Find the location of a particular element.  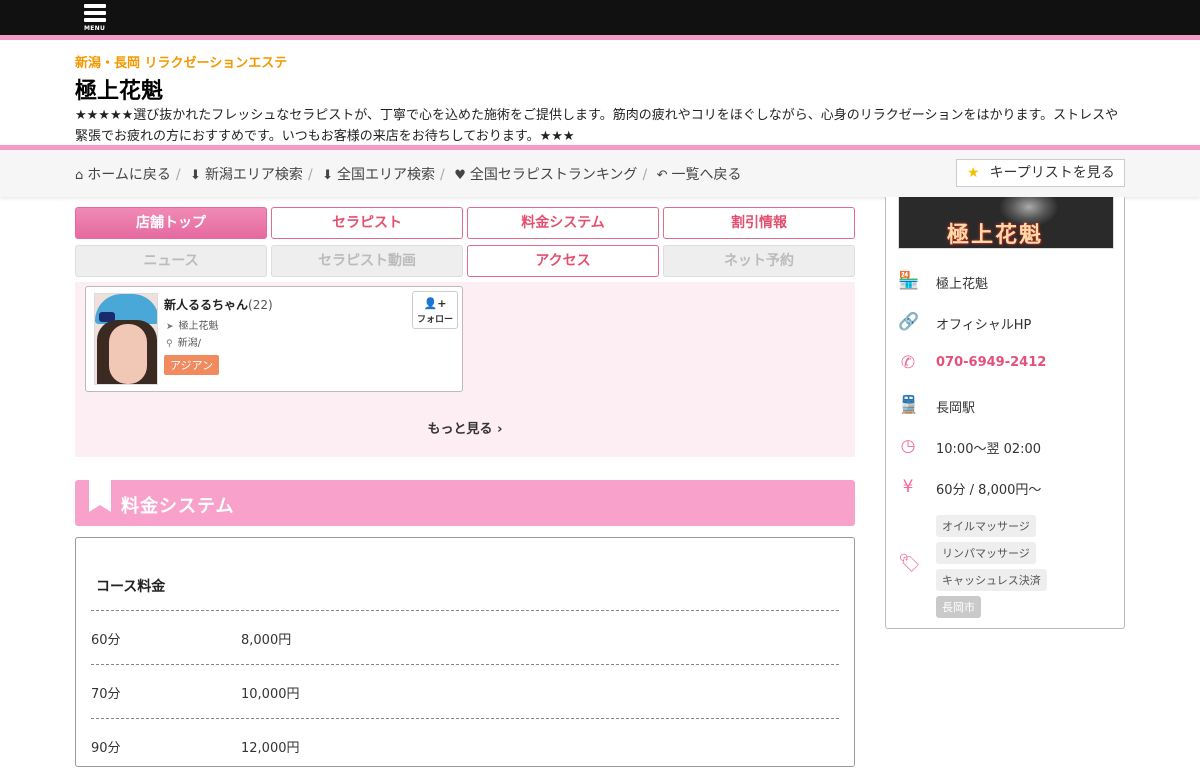

therapist-photo is located at coordinates (126, 339).